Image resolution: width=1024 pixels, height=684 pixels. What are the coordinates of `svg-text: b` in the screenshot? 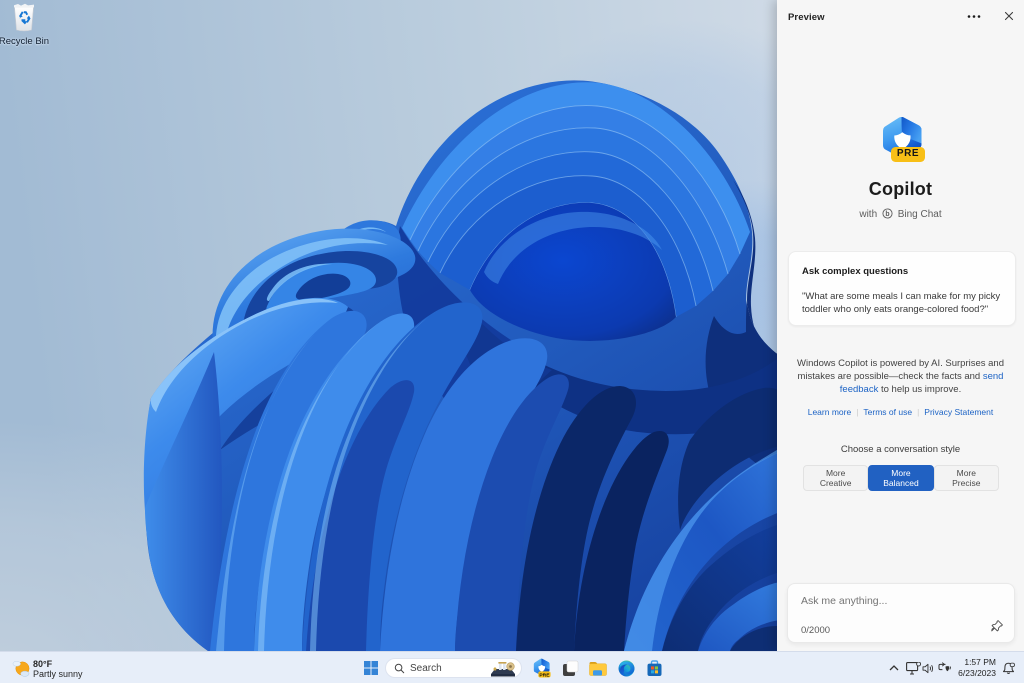 It's located at (887, 214).